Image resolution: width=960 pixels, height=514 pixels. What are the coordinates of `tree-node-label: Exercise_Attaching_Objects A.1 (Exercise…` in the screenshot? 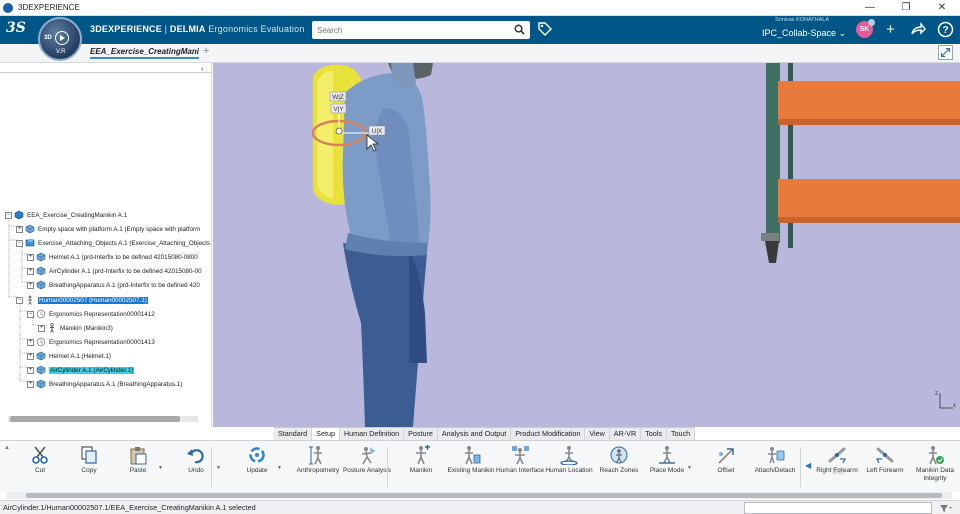 It's located at (124, 243).